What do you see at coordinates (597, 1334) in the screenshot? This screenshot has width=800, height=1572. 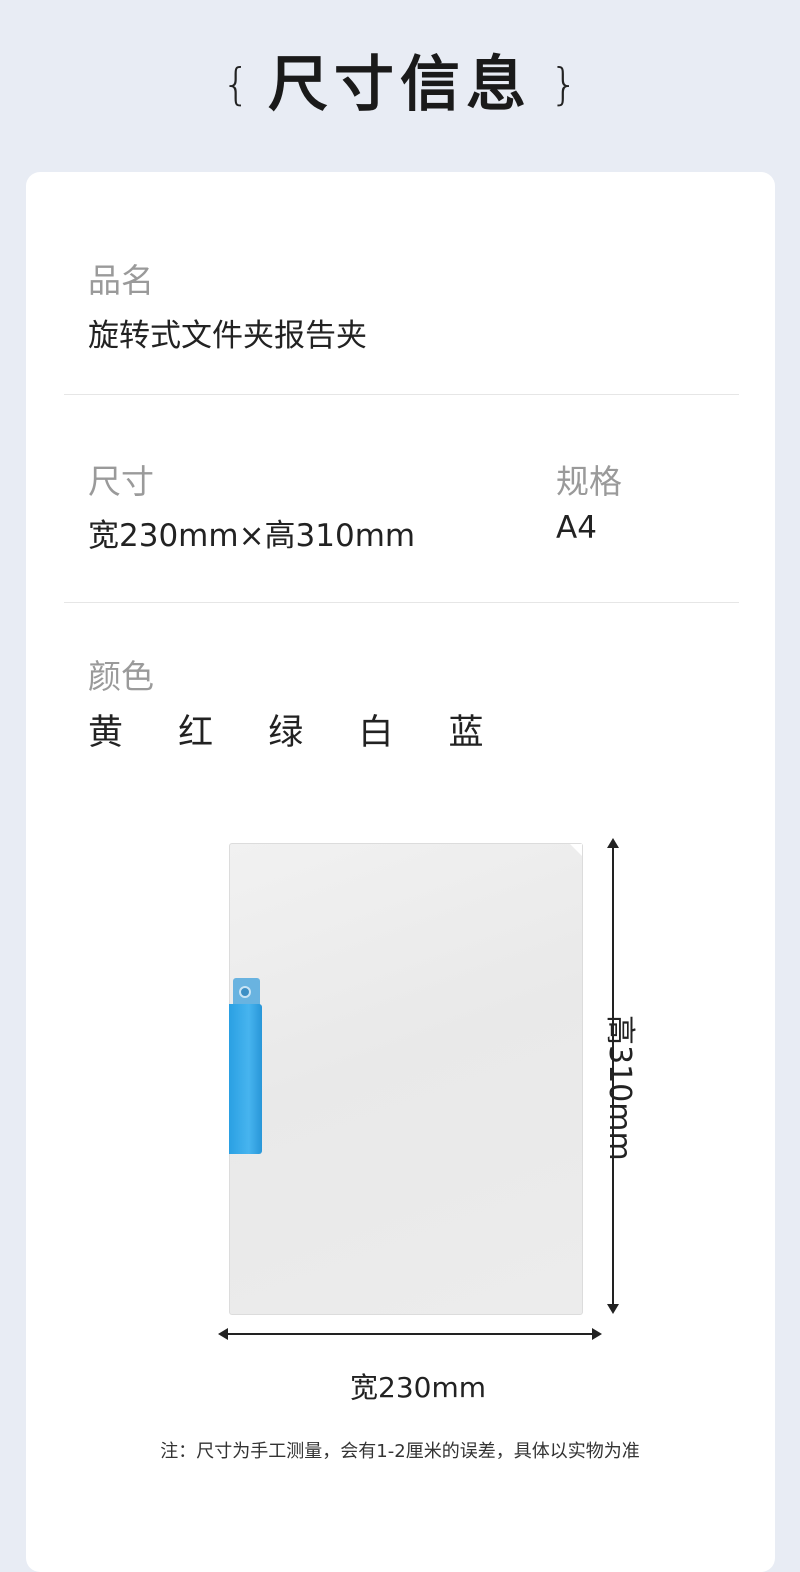 I see `arrow-right-icon` at bounding box center [597, 1334].